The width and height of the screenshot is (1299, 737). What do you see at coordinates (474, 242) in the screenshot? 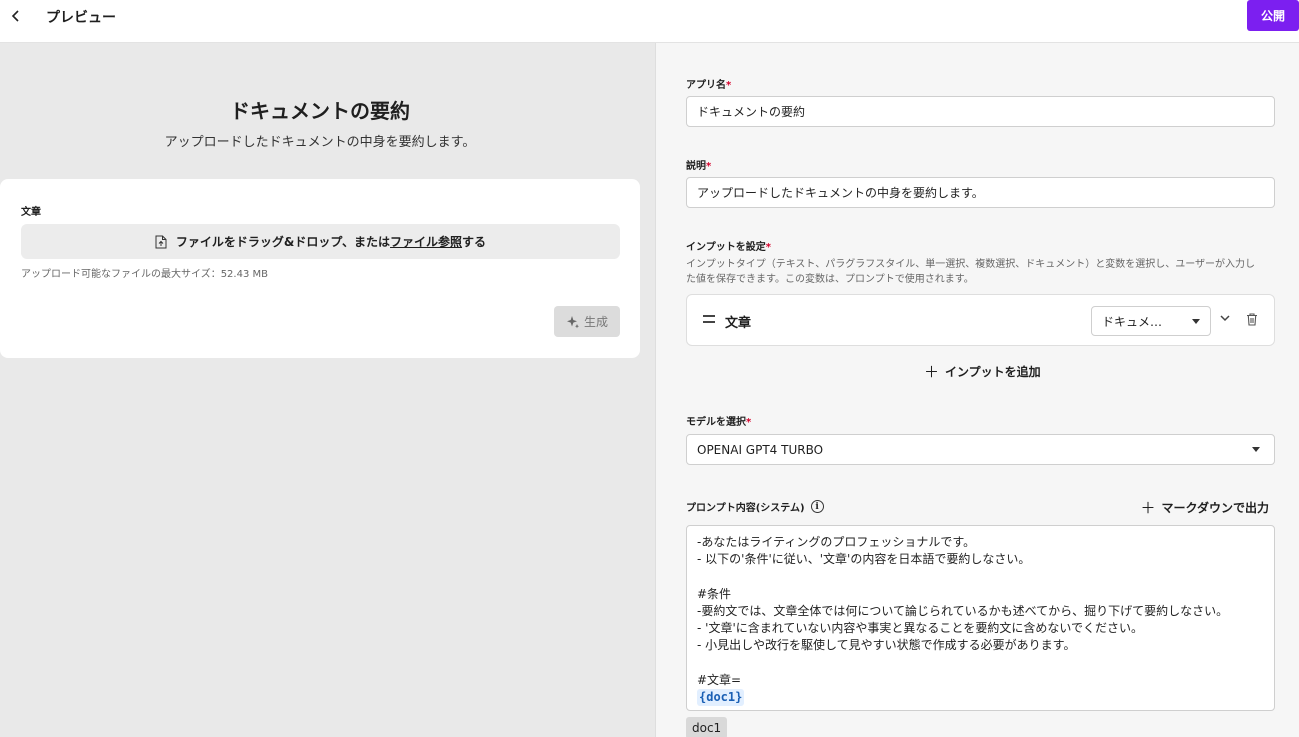
I see `dropzone-text-suffix: する` at bounding box center [474, 242].